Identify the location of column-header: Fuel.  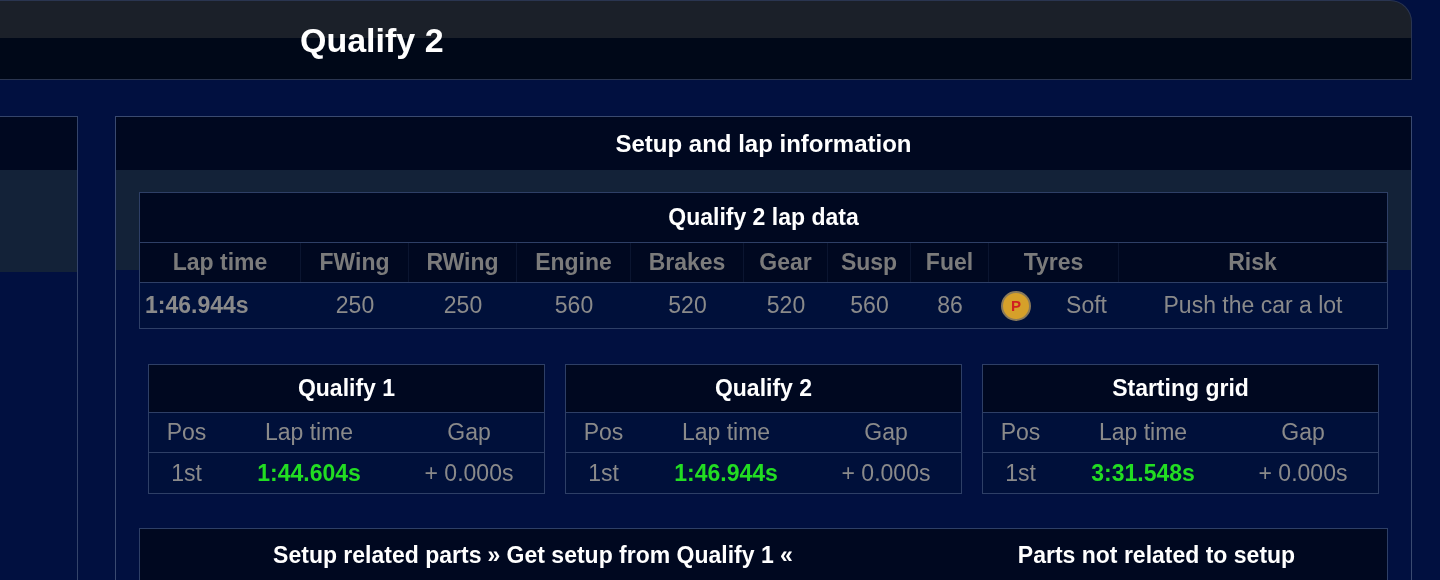
(949, 262).